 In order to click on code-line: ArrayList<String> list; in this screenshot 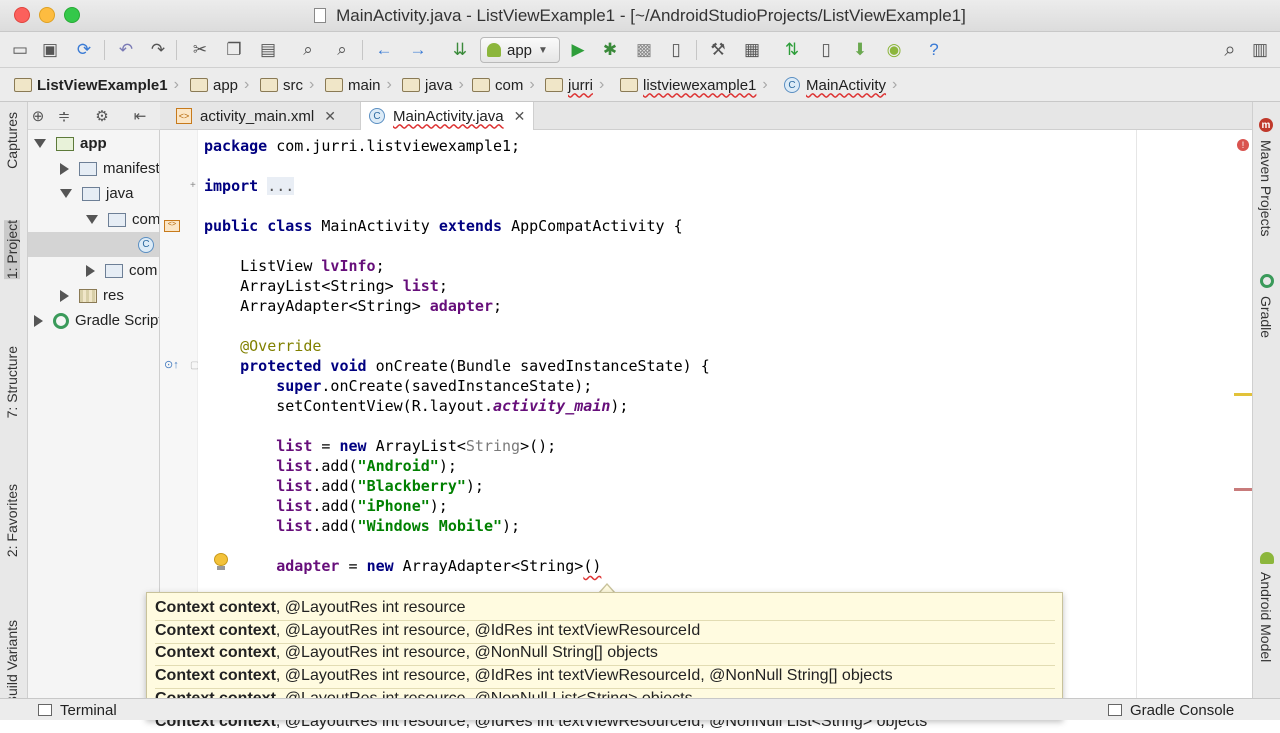, I will do `click(326, 286)`.